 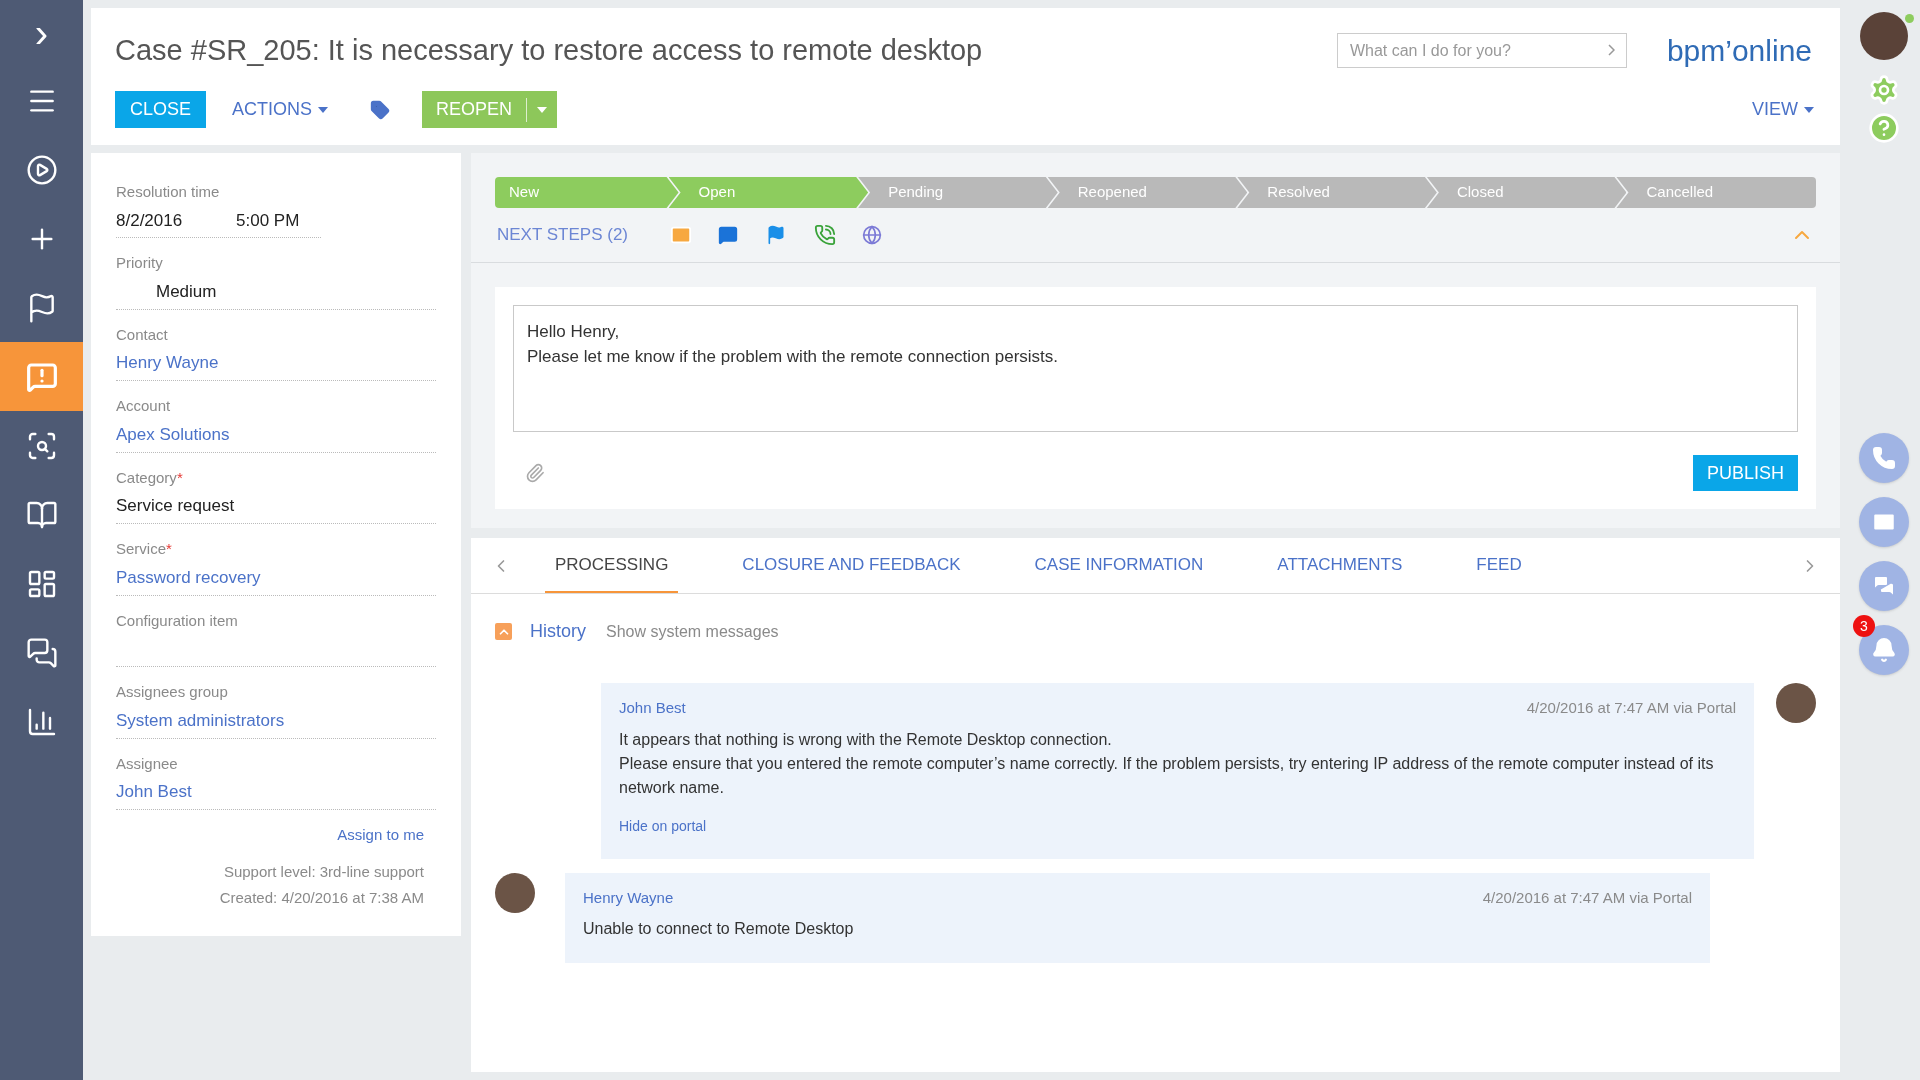 I want to click on field-label: Priority, so click(x=139, y=263).